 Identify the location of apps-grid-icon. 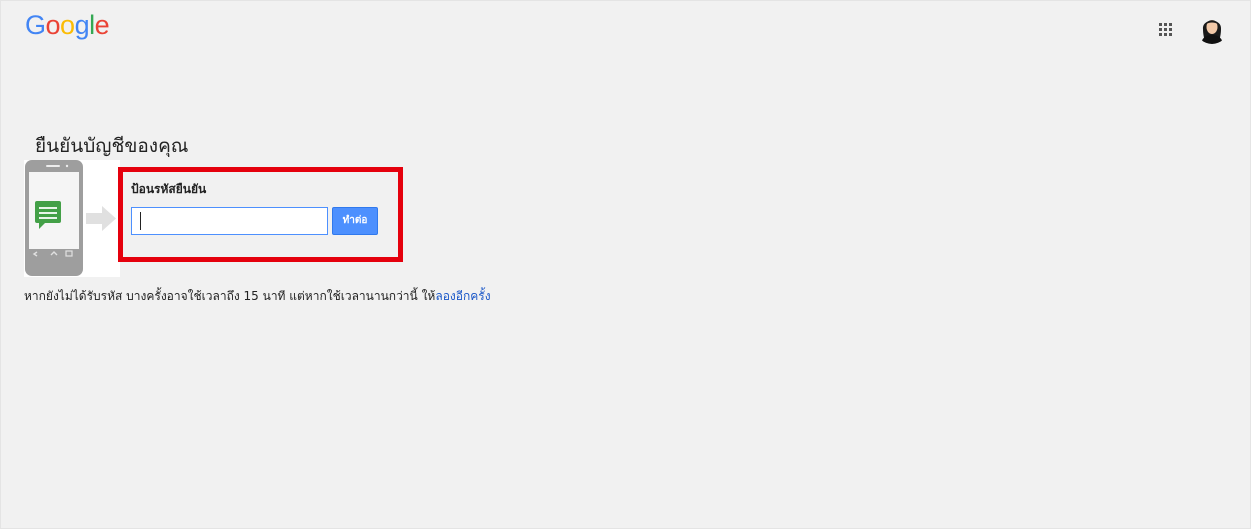
(1165, 29).